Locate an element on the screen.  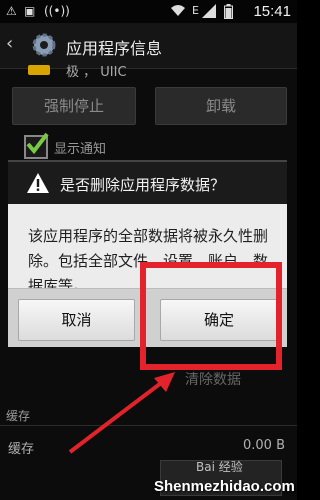
site-watermark: Shenmezhidao.com is located at coordinates (224, 486).